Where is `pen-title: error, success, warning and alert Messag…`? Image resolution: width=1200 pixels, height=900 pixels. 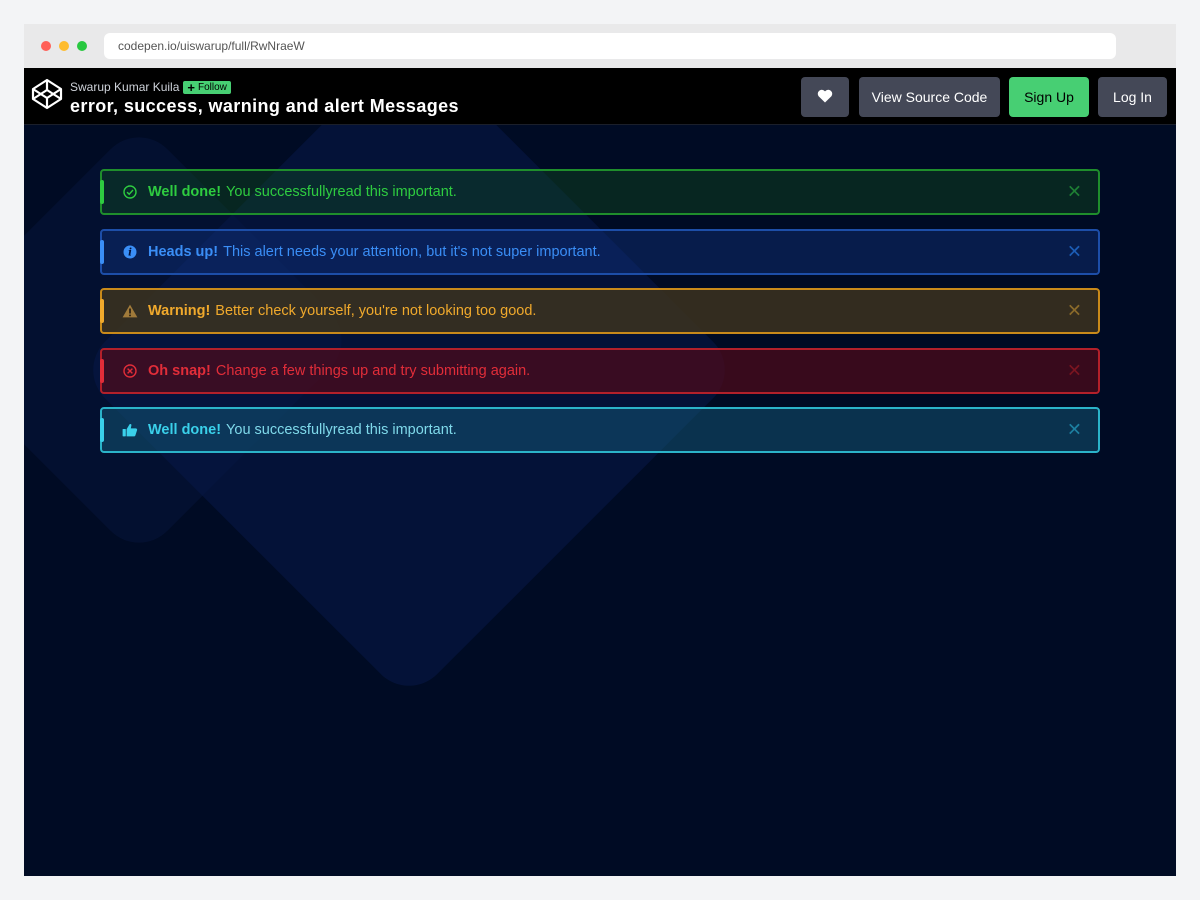 pen-title: error, success, warning and alert Messag… is located at coordinates (264, 106).